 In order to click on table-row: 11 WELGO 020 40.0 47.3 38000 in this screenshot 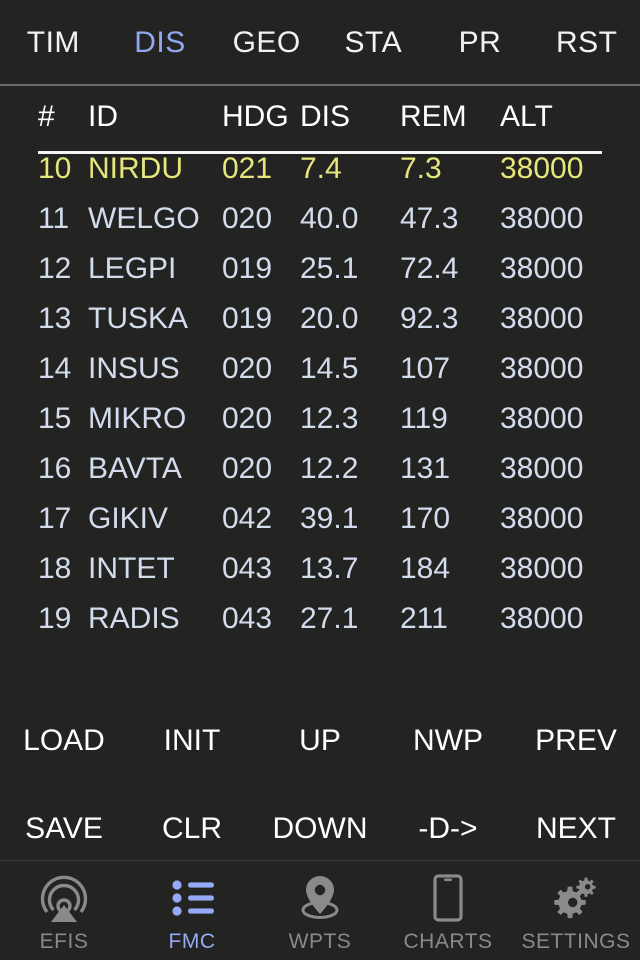, I will do `click(320, 223)`.